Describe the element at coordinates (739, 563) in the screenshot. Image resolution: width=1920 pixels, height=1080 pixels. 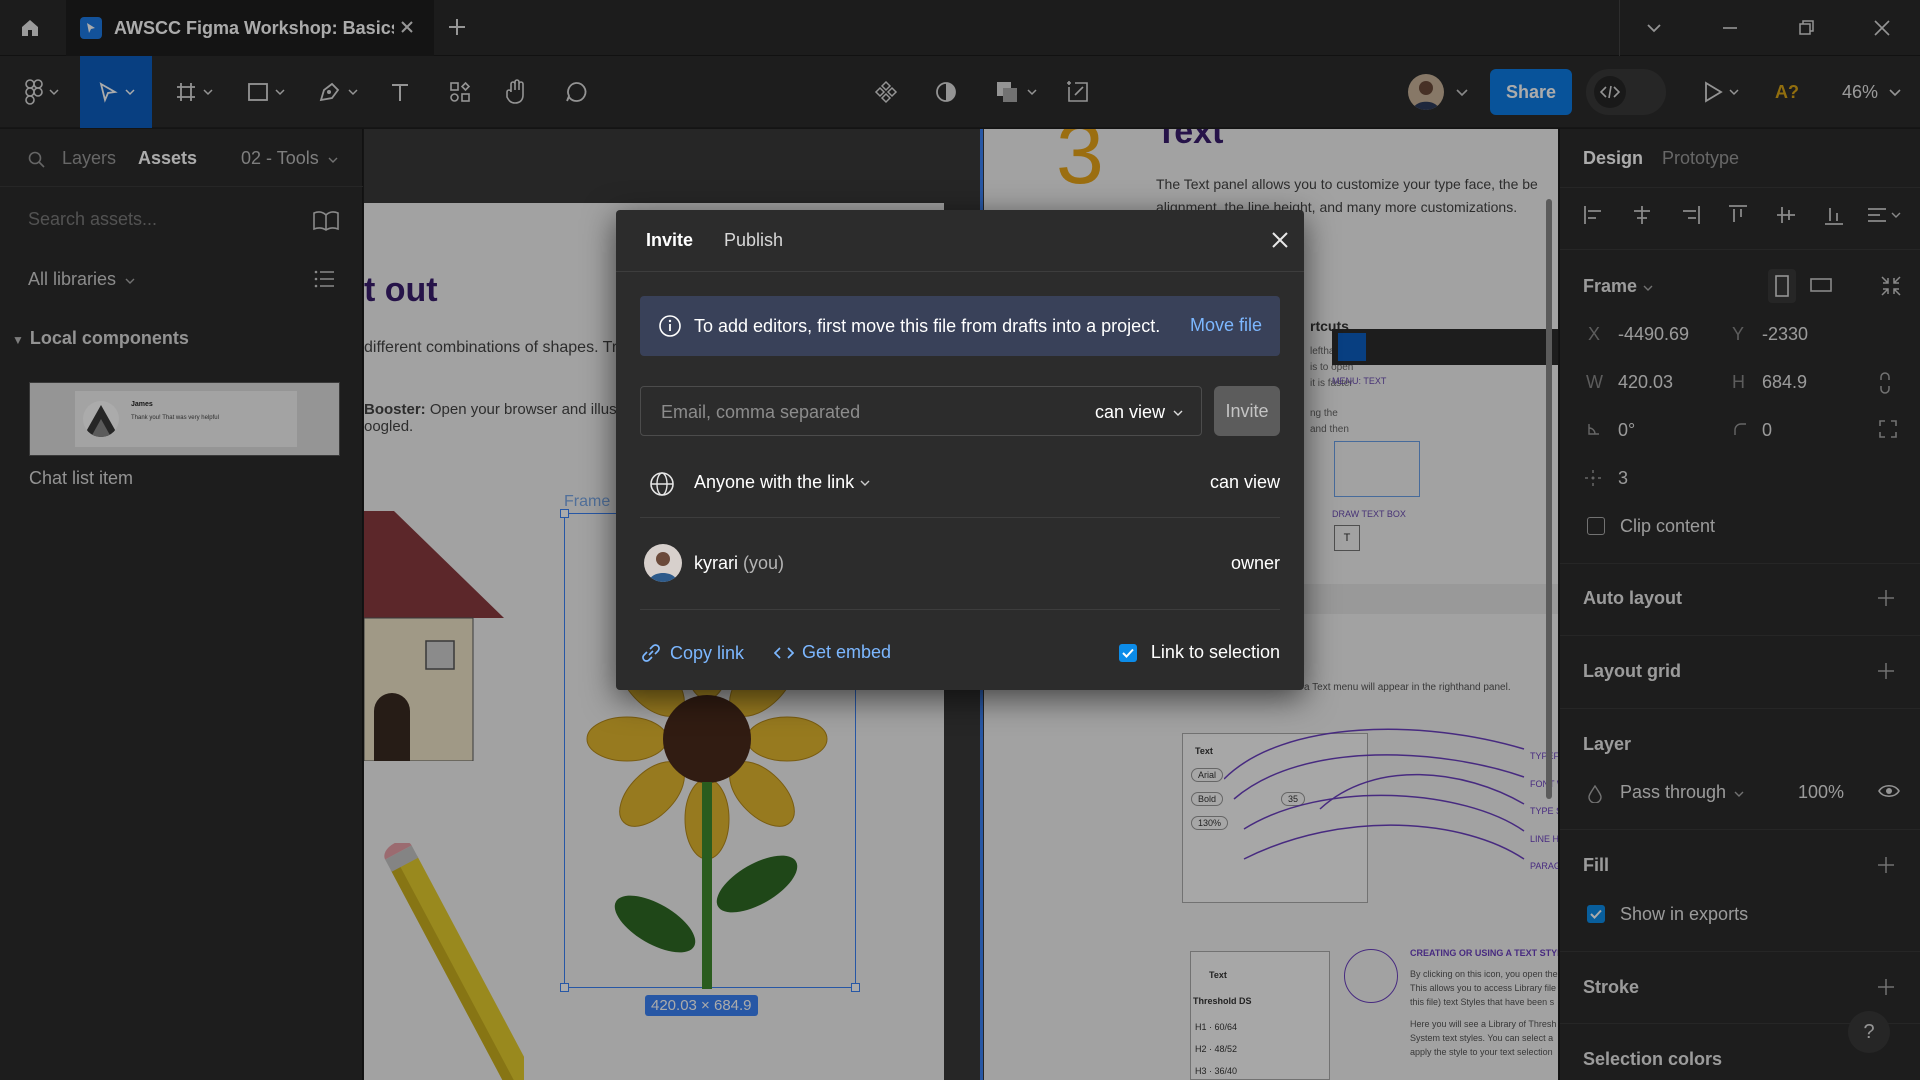
I see `user-name-text: kyrari (you)` at that location.